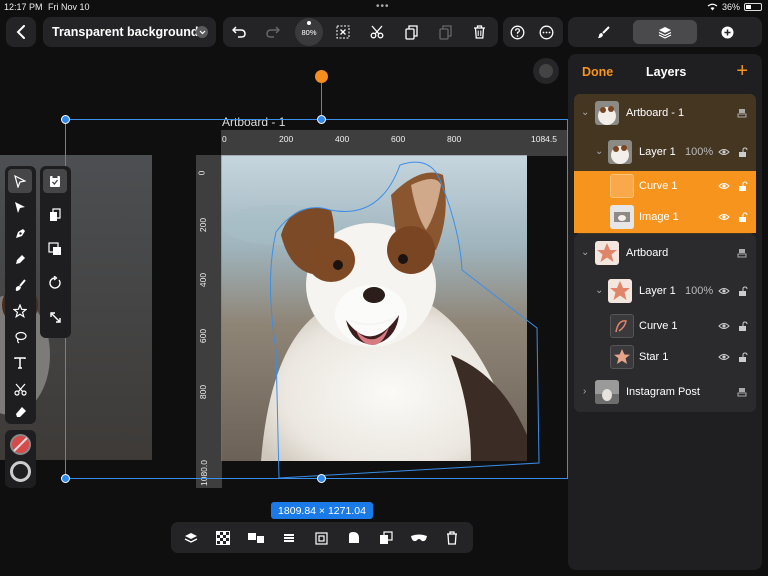  I want to click on more-button, so click(546, 32).